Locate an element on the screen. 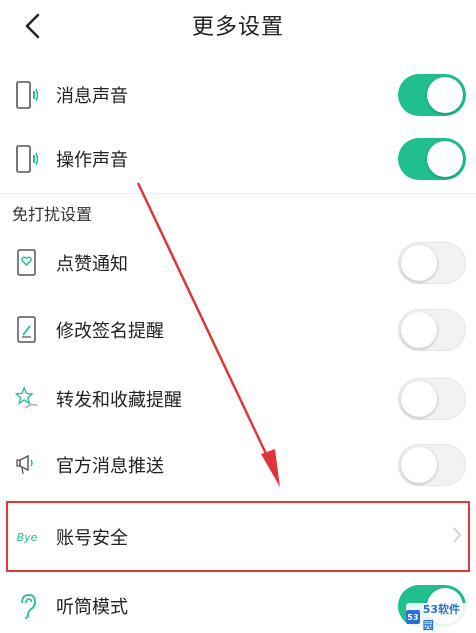 The width and height of the screenshot is (476, 633). account-security-label: 账号安全 is located at coordinates (92, 538).